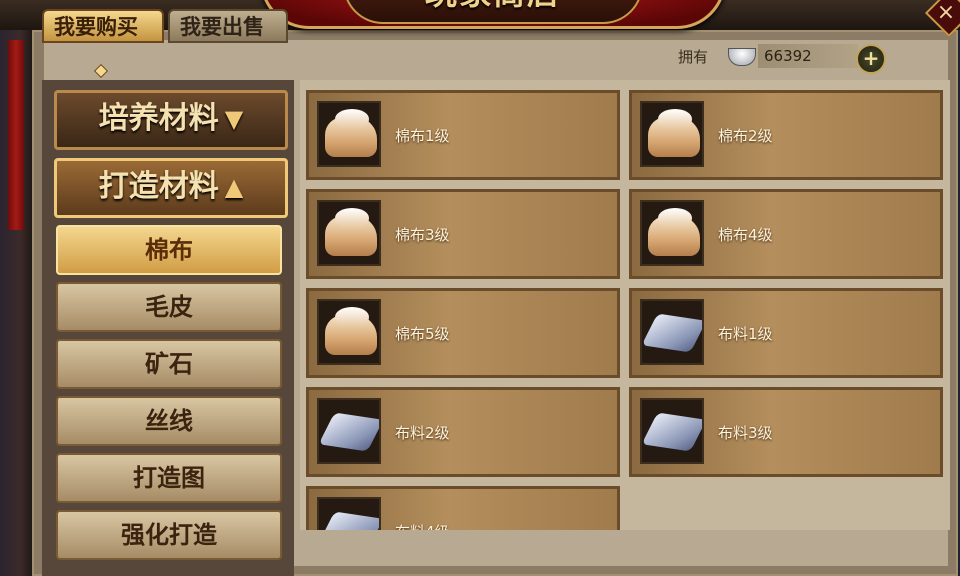  What do you see at coordinates (786, 234) in the screenshot?
I see `item-card: 棉布4级` at bounding box center [786, 234].